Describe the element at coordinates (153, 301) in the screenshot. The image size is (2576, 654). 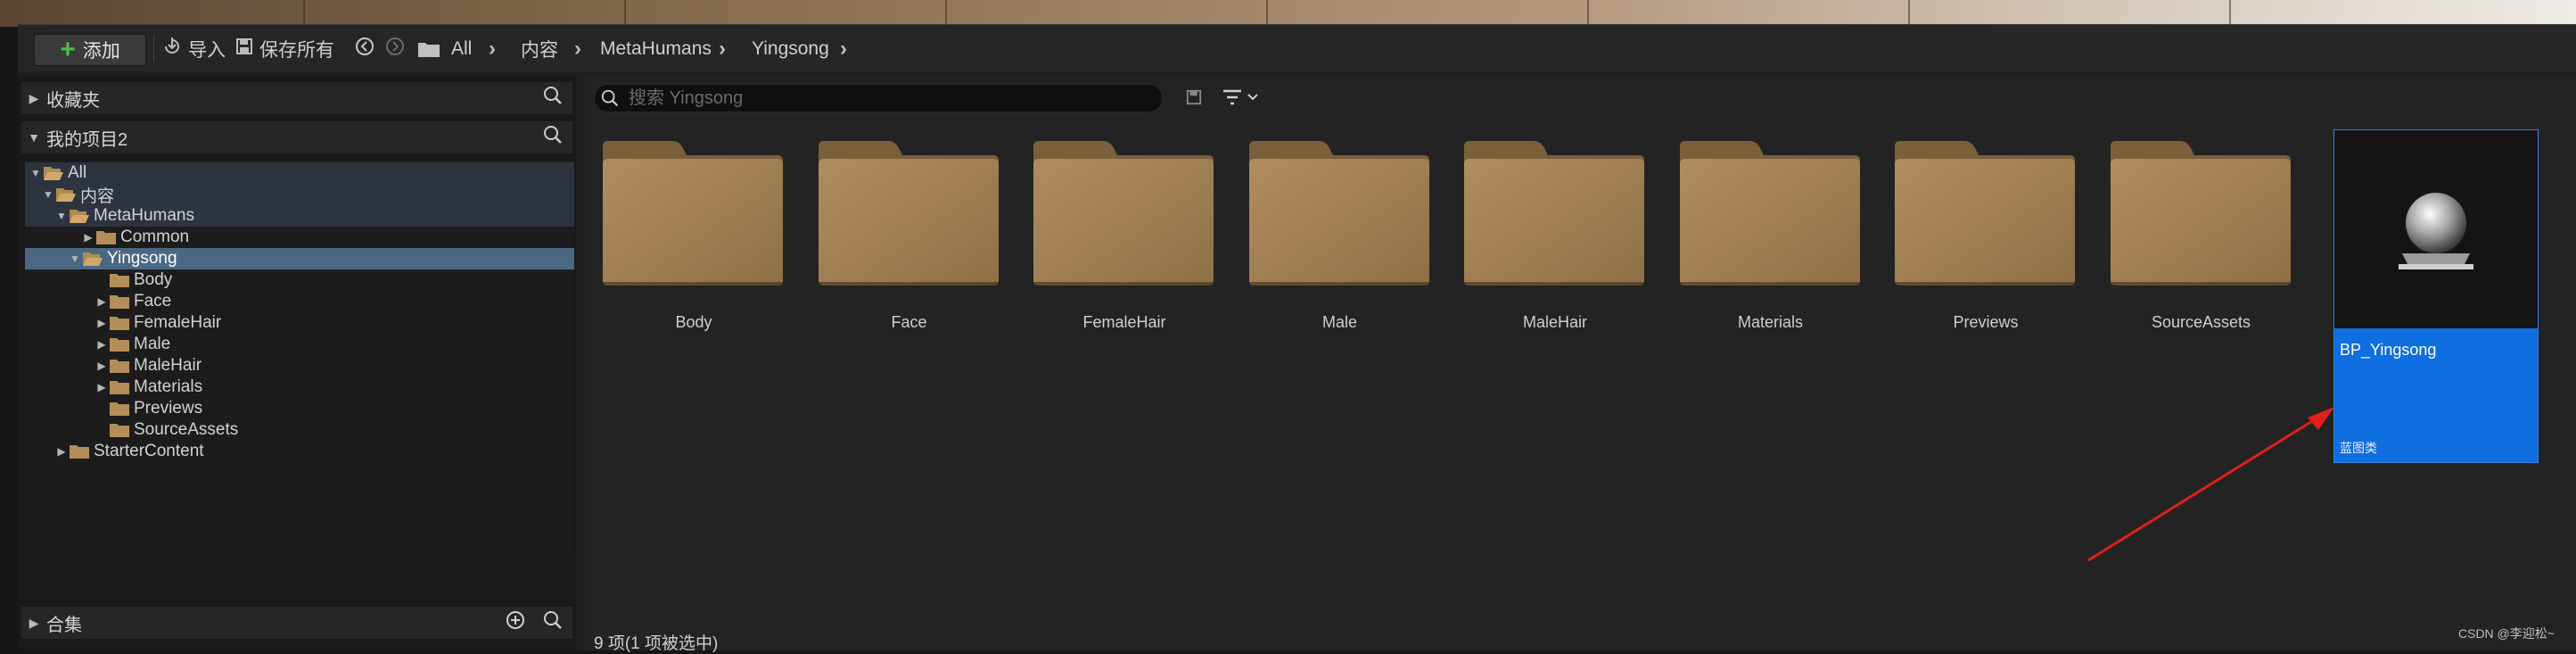
I see `tree-label: Face` at that location.